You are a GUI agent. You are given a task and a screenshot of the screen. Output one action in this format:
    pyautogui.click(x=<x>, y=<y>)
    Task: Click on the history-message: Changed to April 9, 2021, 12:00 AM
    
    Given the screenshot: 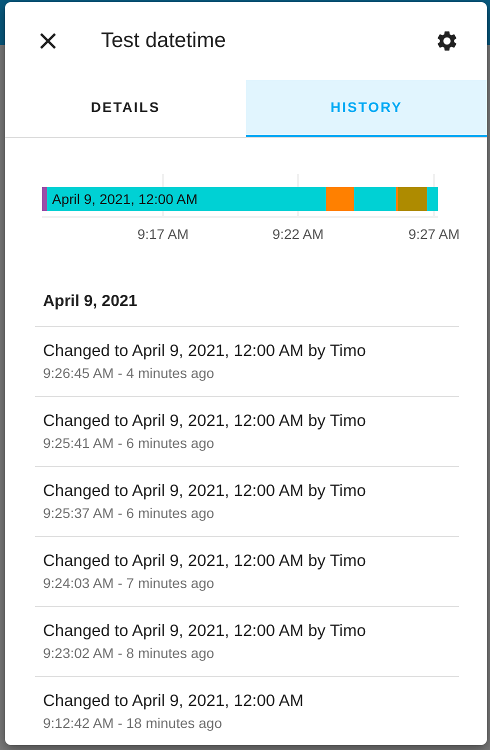 What is the action you would take?
    pyautogui.click(x=174, y=701)
    